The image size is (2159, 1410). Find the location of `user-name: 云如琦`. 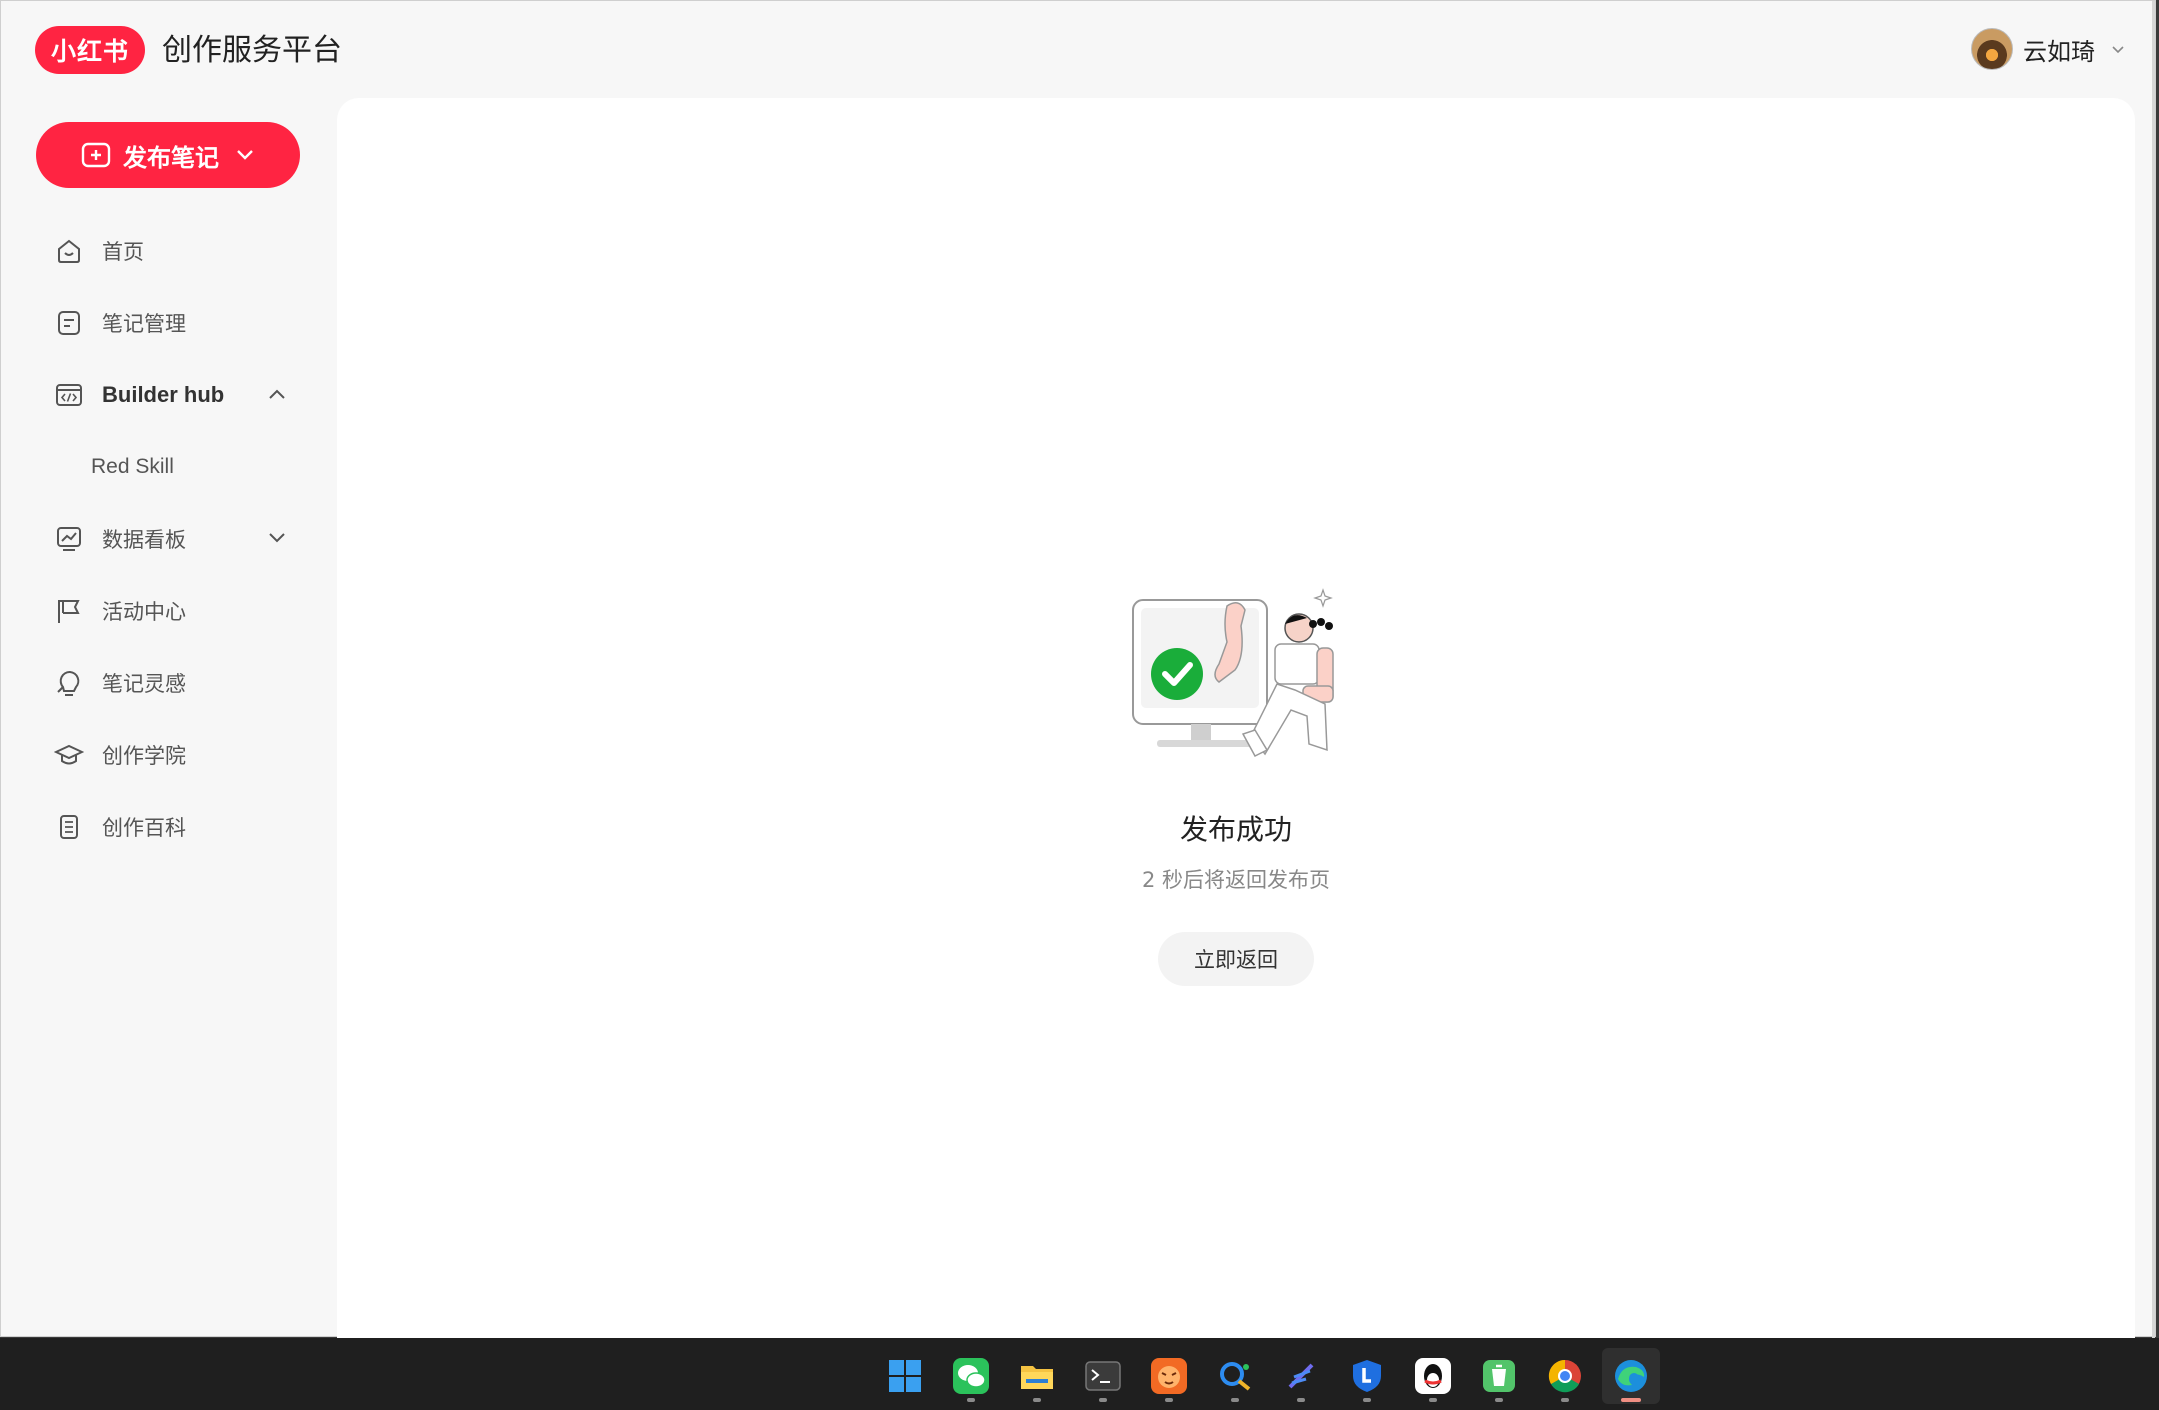

user-name: 云如琦 is located at coordinates (2059, 49).